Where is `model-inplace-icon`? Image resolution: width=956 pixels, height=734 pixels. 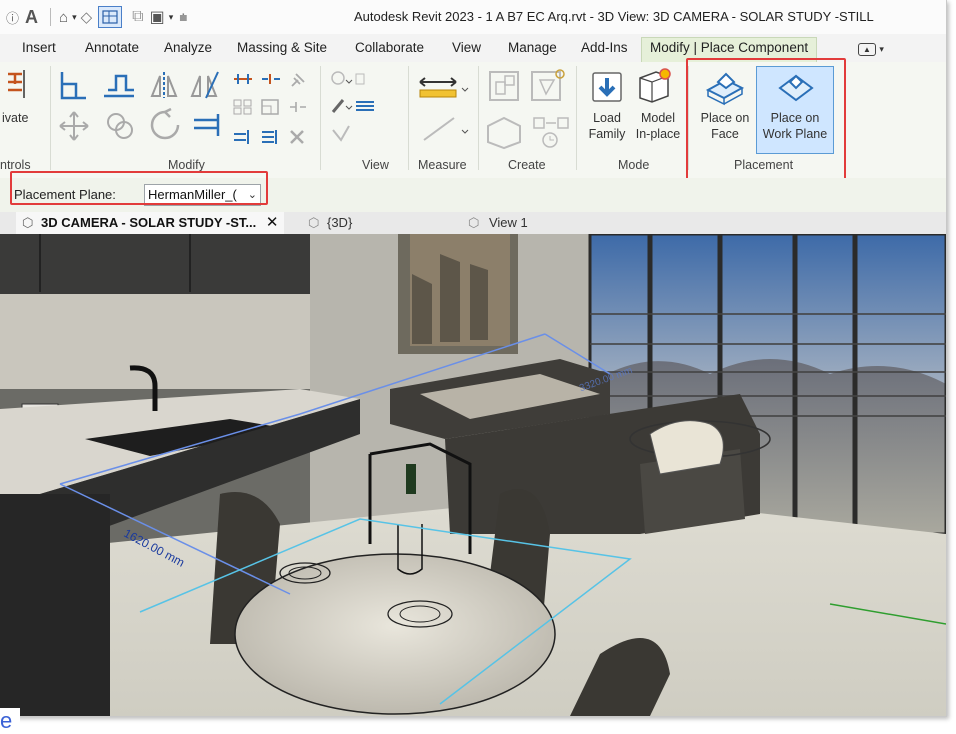 model-inplace-icon is located at coordinates (654, 87).